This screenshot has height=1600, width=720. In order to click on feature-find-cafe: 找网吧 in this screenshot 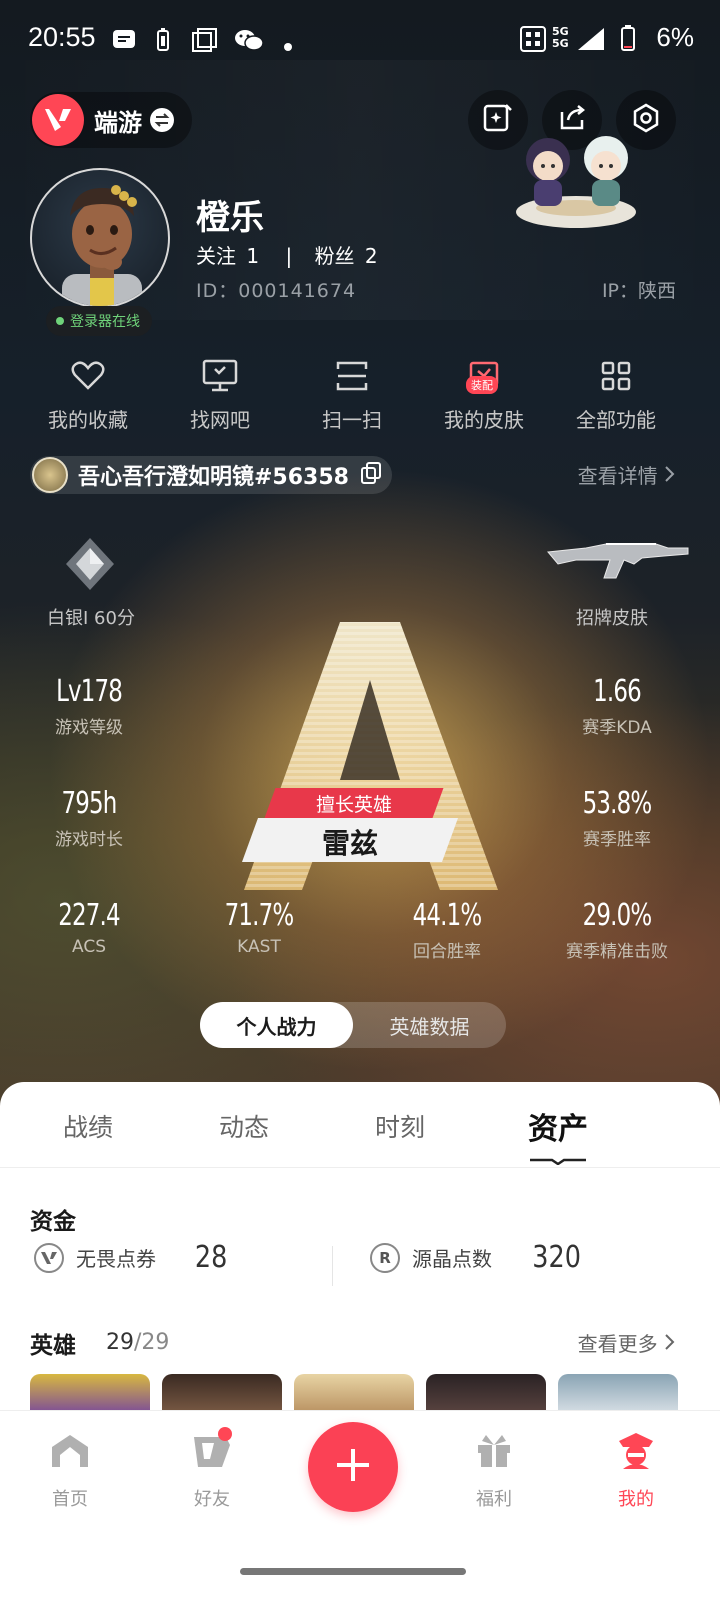, I will do `click(220, 394)`.